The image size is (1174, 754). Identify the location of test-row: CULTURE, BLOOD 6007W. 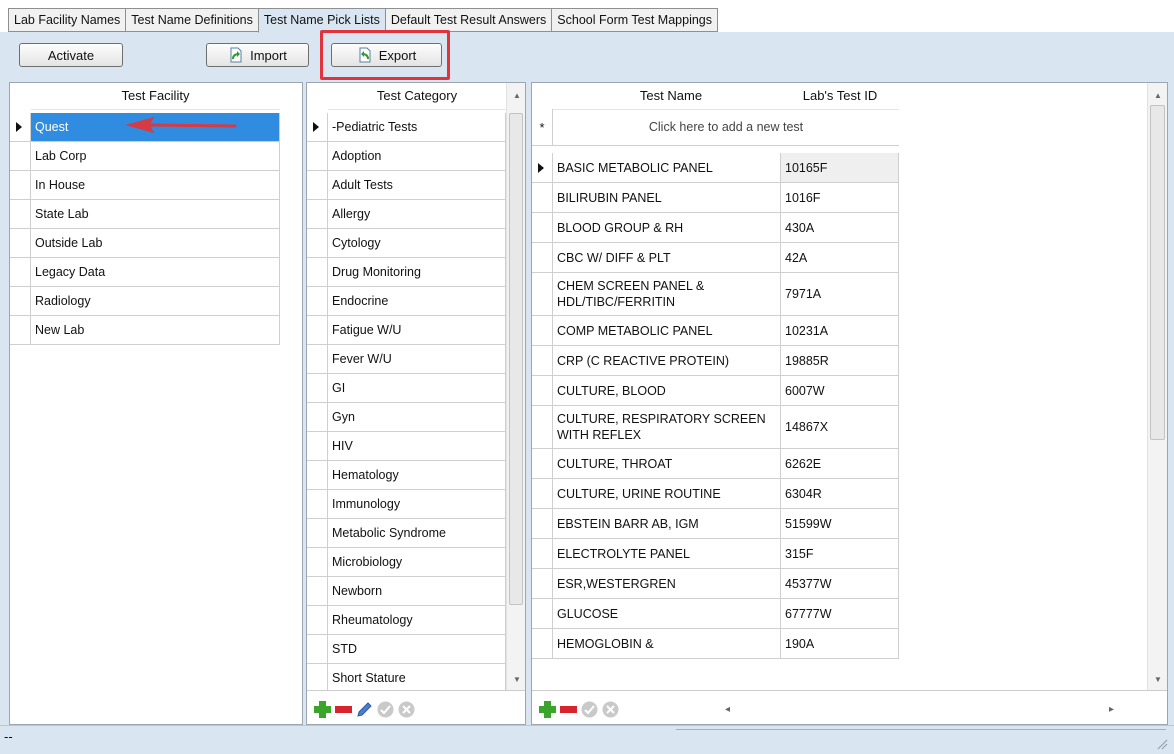
(715, 391).